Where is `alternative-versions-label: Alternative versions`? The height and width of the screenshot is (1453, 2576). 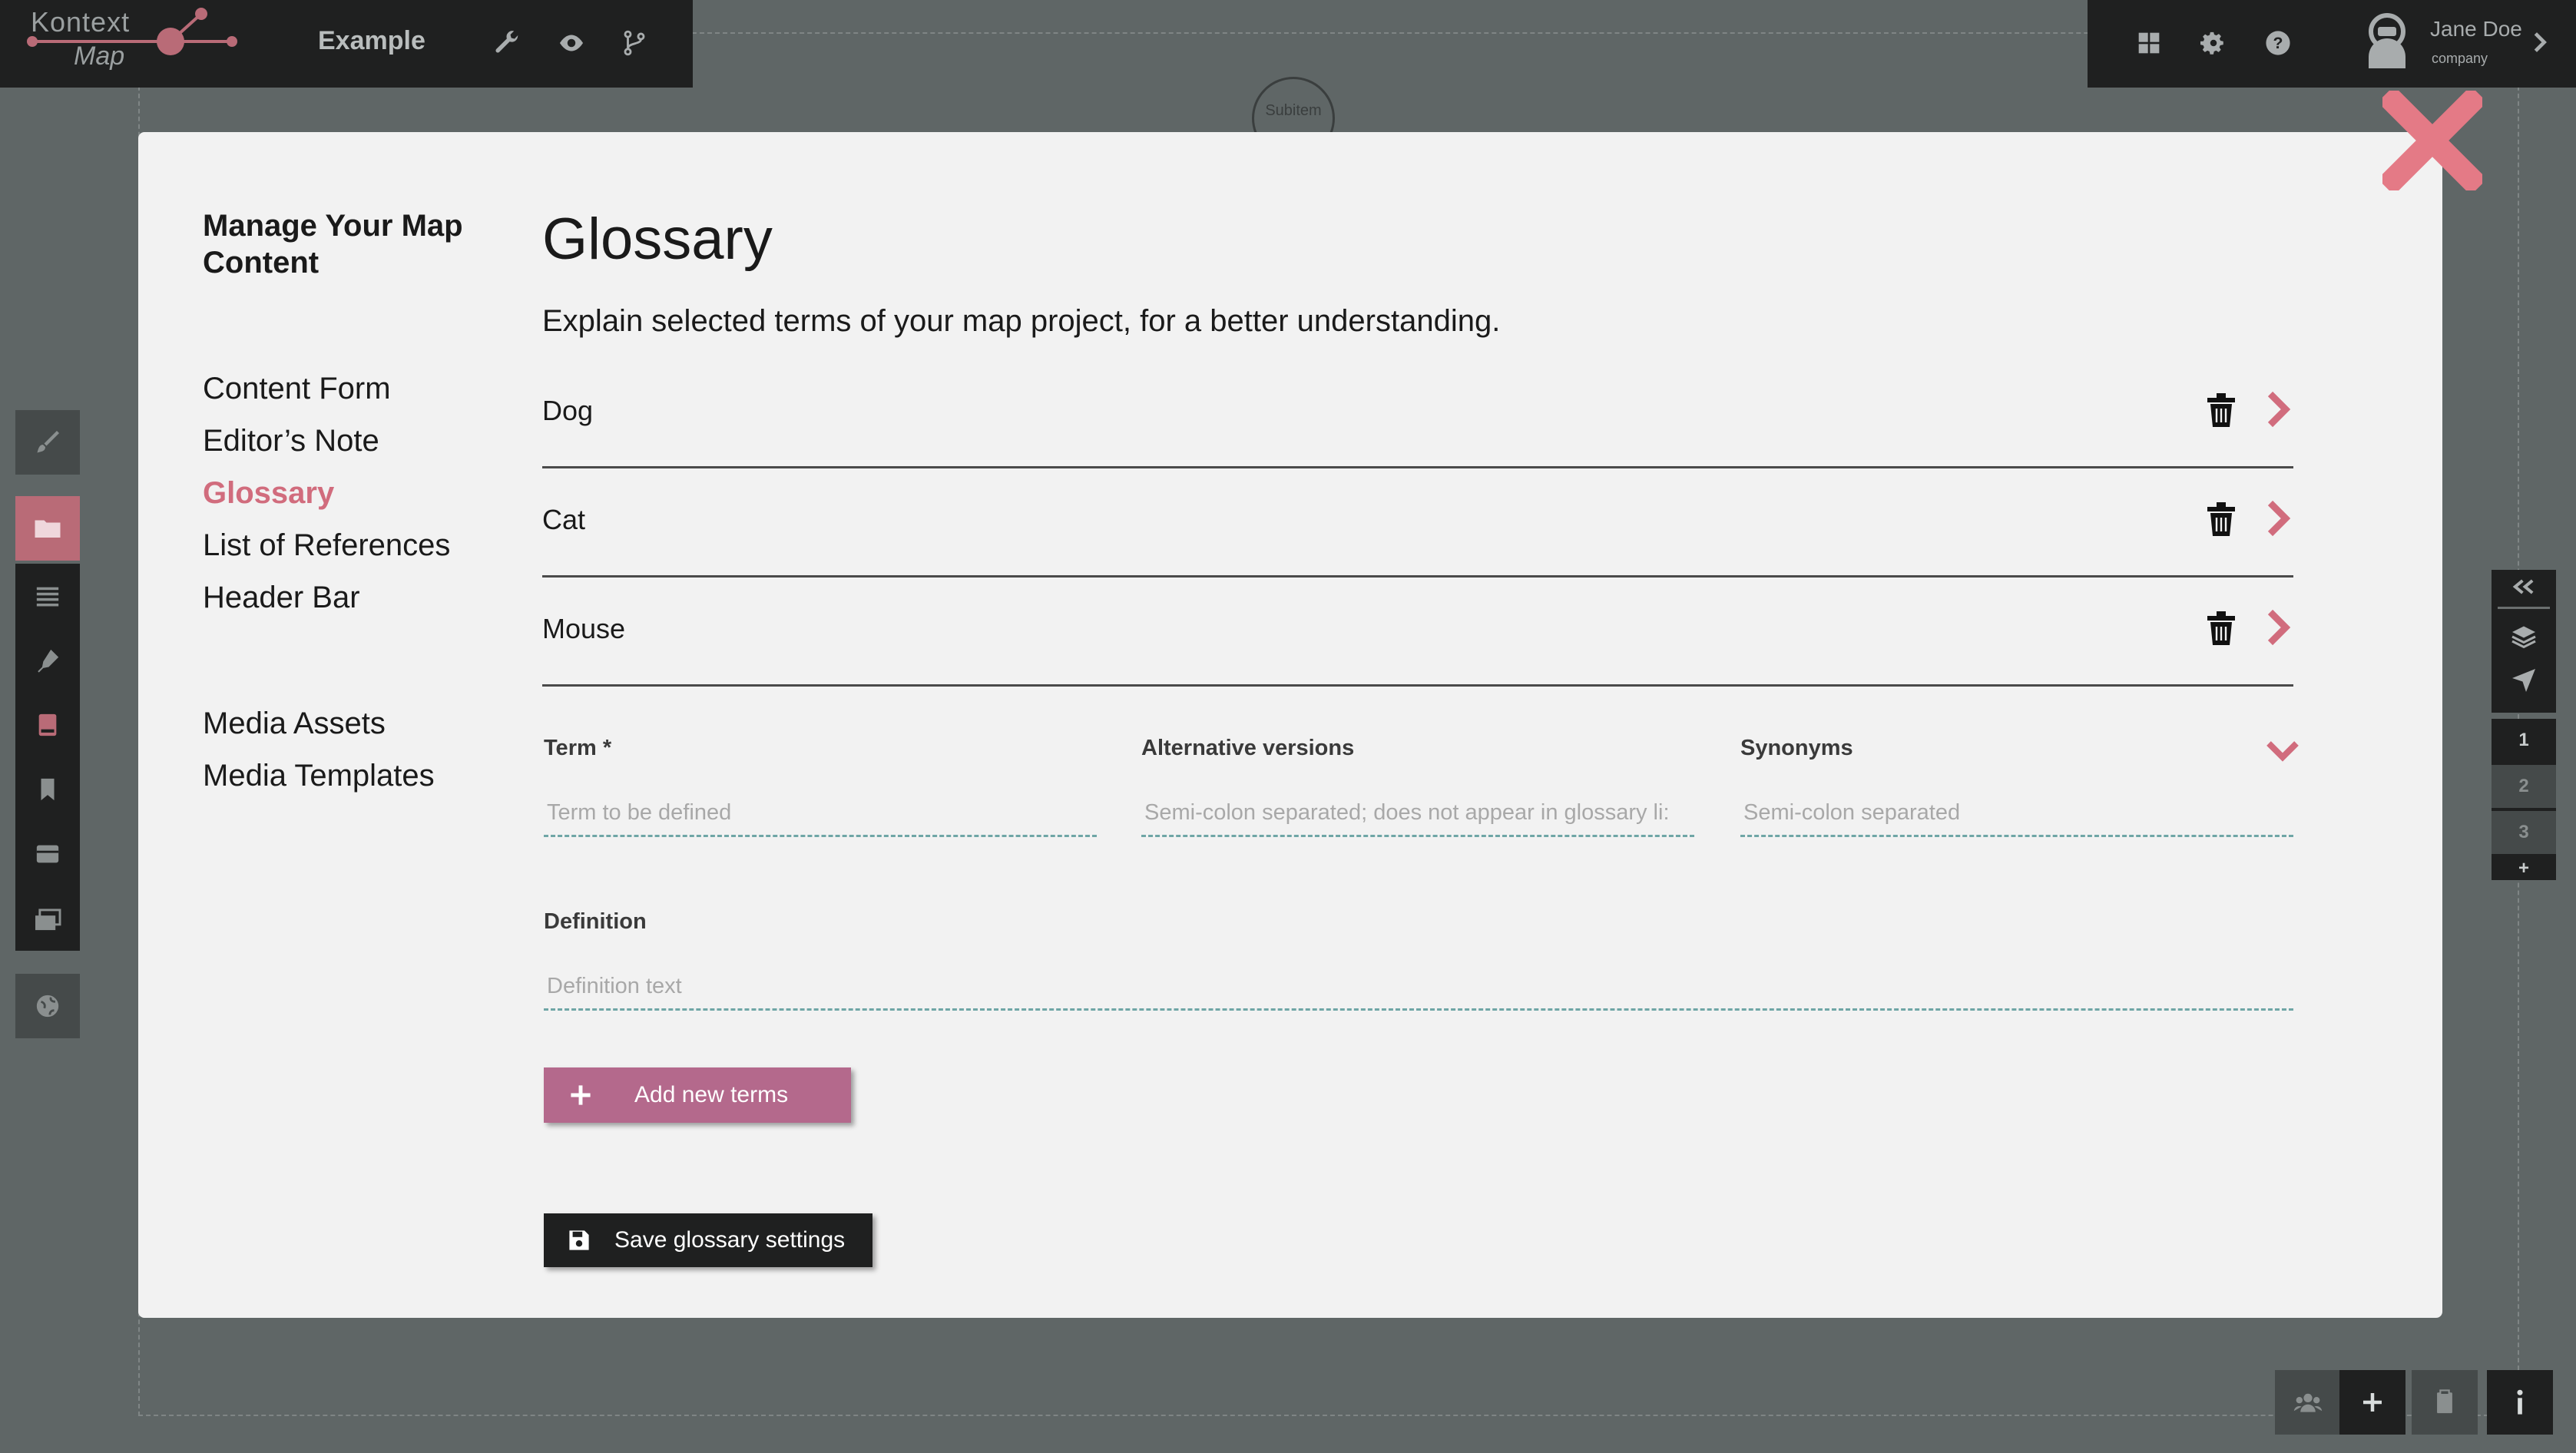 alternative-versions-label: Alternative versions is located at coordinates (1248, 748).